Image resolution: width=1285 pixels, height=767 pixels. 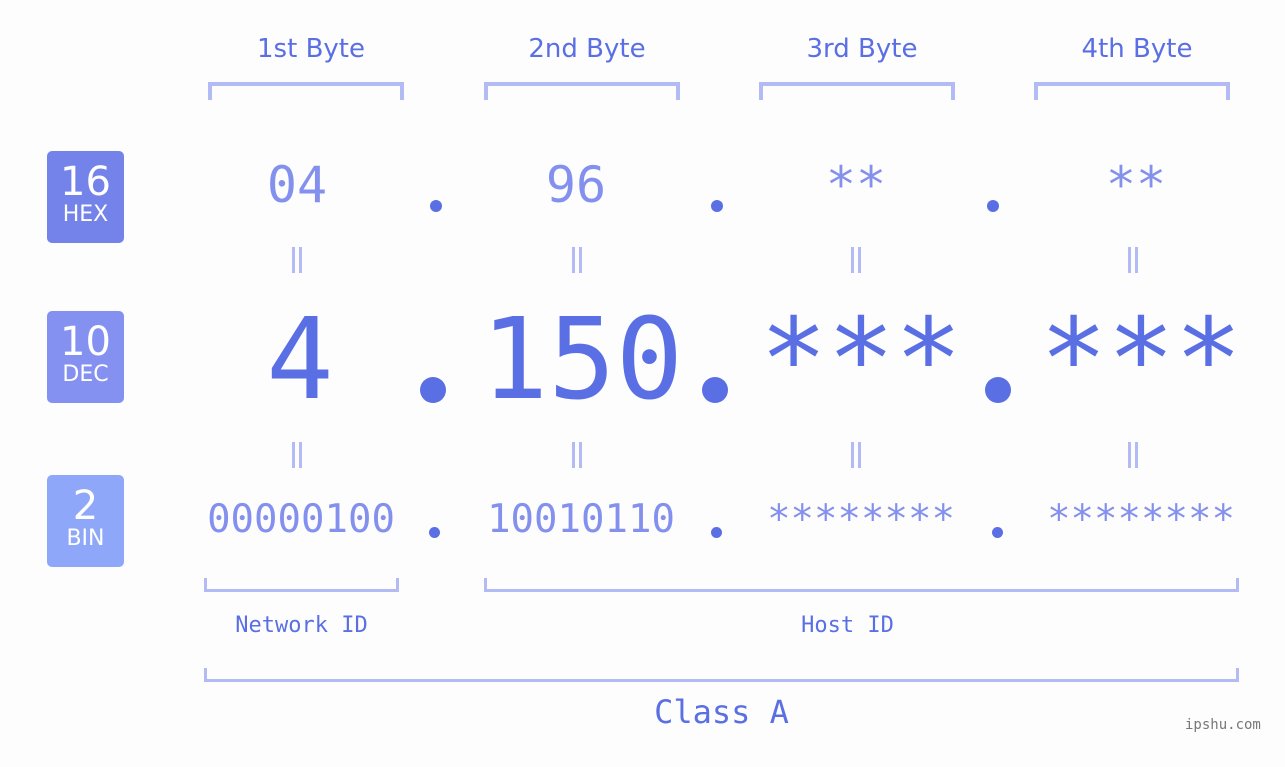 I want to click on dec-badge: 10 DEC, so click(x=85, y=357).